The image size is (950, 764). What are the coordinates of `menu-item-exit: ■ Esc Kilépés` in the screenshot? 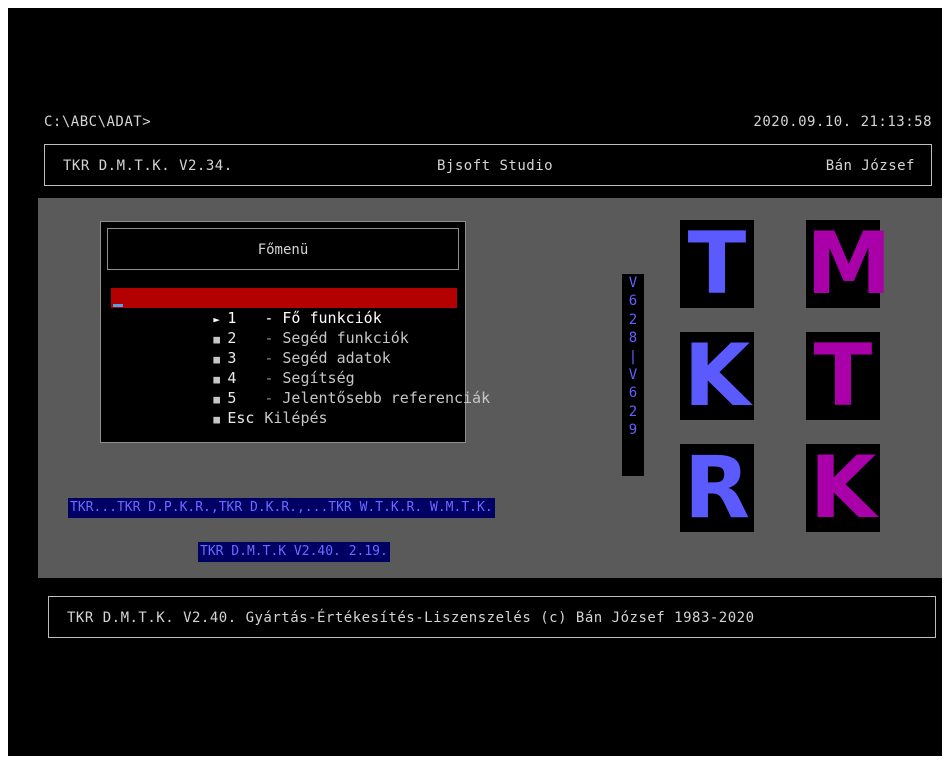 It's located at (284, 407).